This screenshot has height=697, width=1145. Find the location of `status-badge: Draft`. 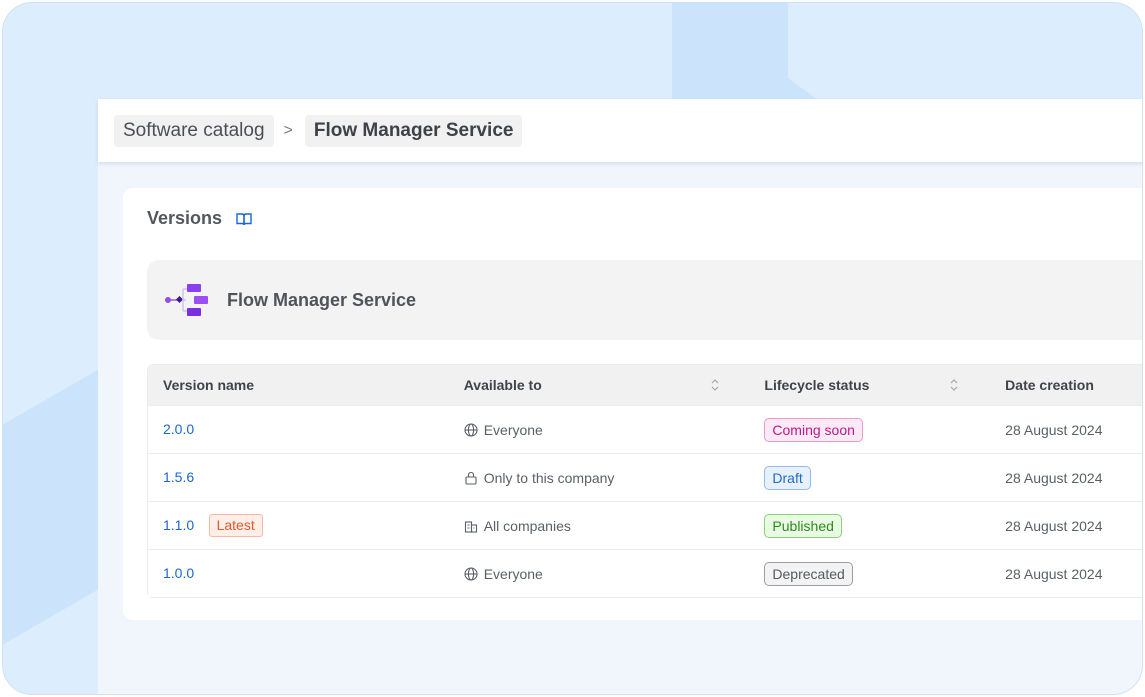

status-badge: Draft is located at coordinates (787, 477).